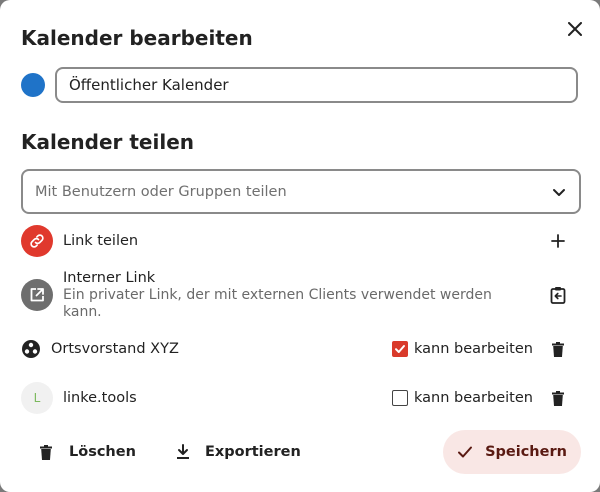  What do you see at coordinates (31, 349) in the screenshot?
I see `group-icon` at bounding box center [31, 349].